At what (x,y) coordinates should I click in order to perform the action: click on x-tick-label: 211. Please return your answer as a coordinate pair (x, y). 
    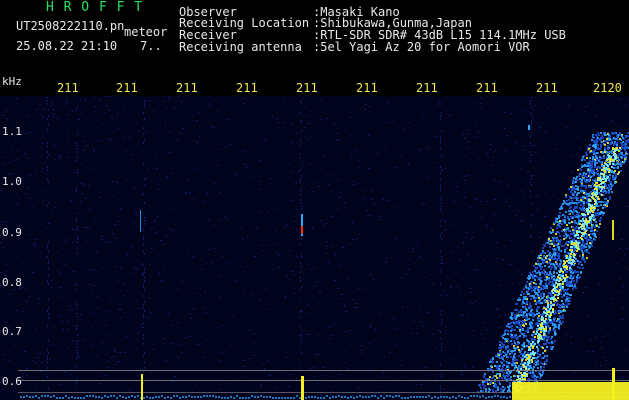
    Looking at the image, I should click on (487, 88).